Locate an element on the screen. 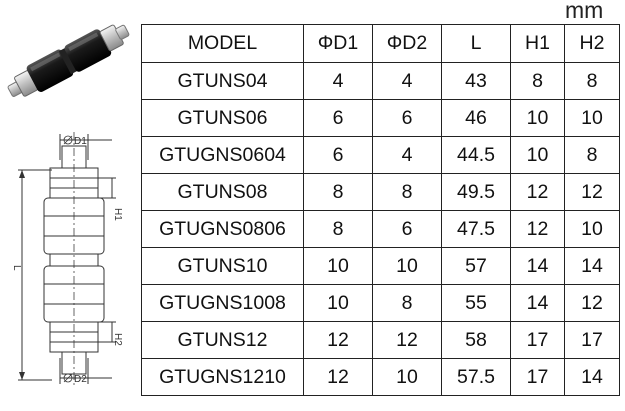 The height and width of the screenshot is (411, 625). table-row: GTUNS10 10 10 57 14 14 is located at coordinates (380, 266).